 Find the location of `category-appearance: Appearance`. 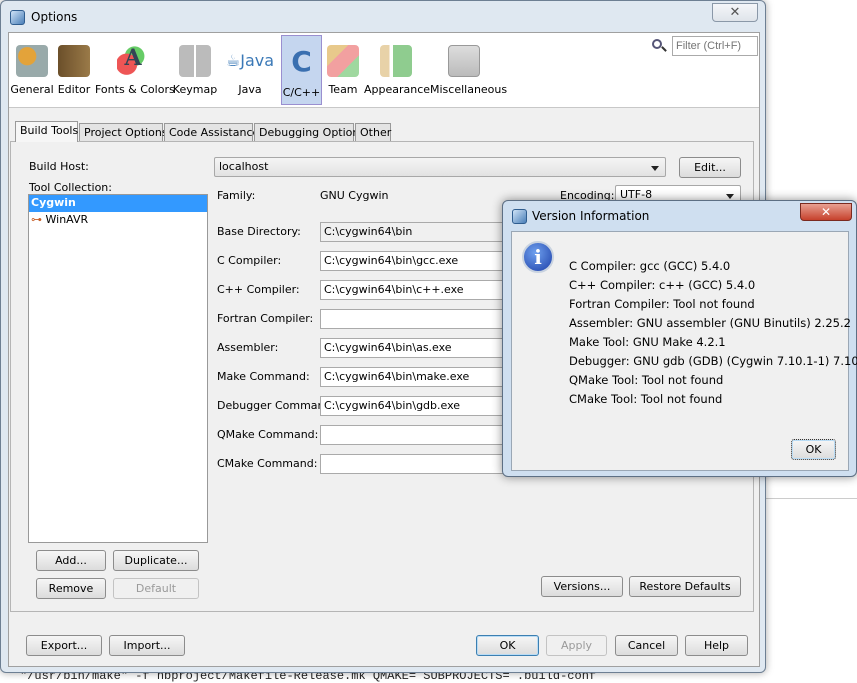

category-appearance: Appearance is located at coordinates (397, 70).